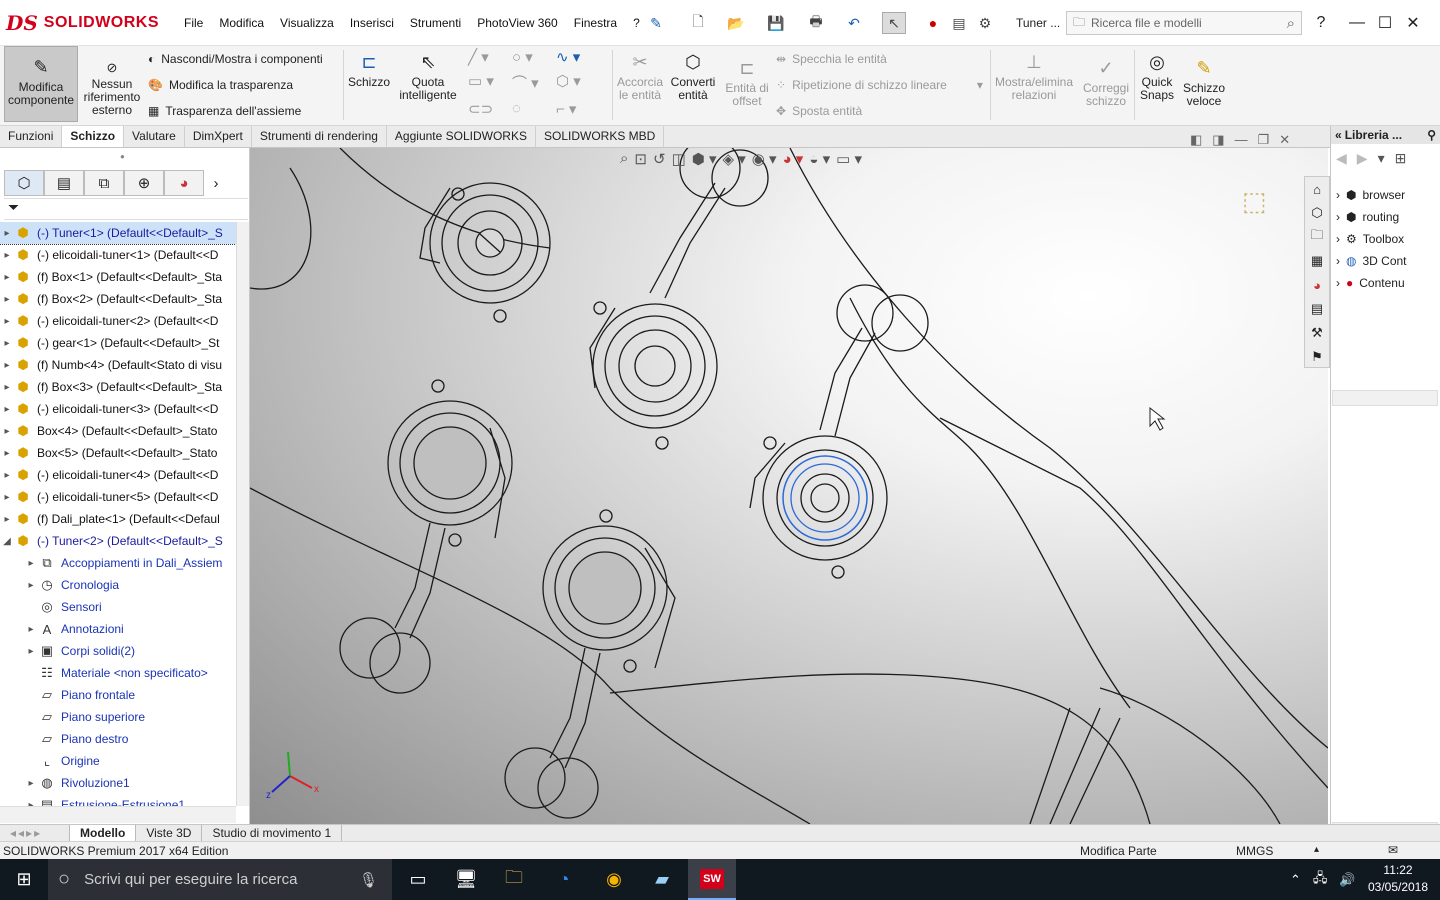 The height and width of the screenshot is (900, 1440). I want to click on chrome-icon: ◉, so click(614, 879).